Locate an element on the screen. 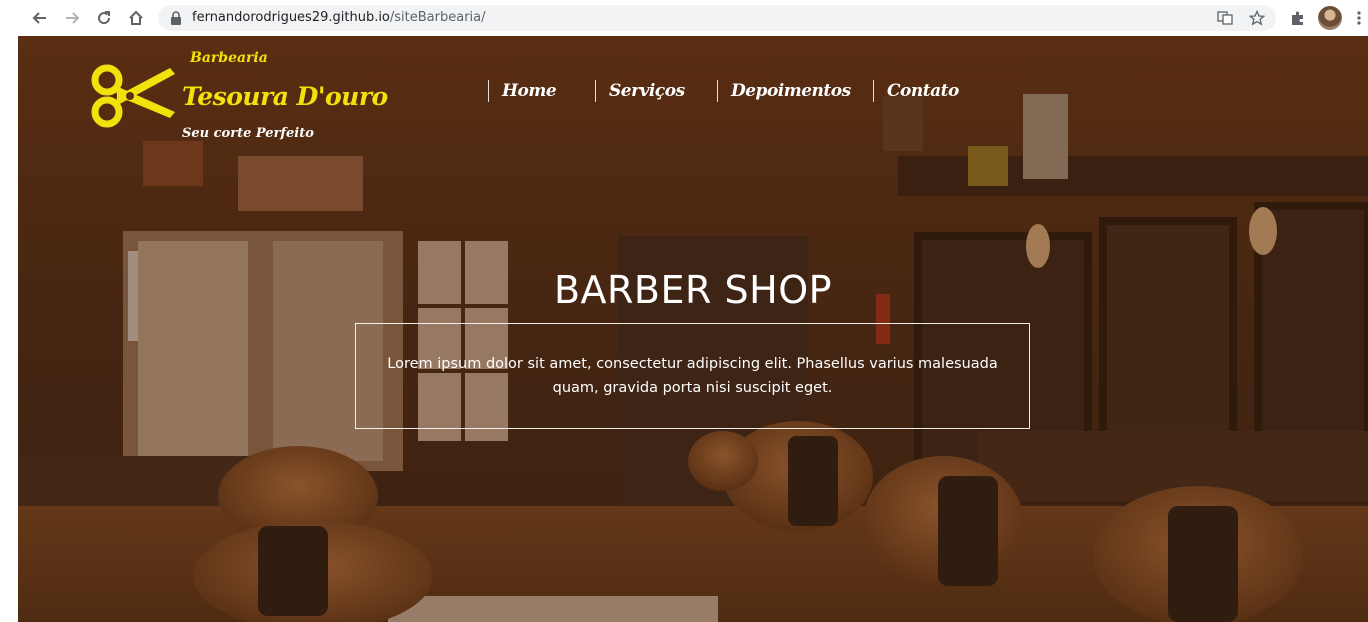 Image resolution: width=1368 pixels, height=622 pixels. nav-item-servicos: Serviços is located at coordinates (640, 91).